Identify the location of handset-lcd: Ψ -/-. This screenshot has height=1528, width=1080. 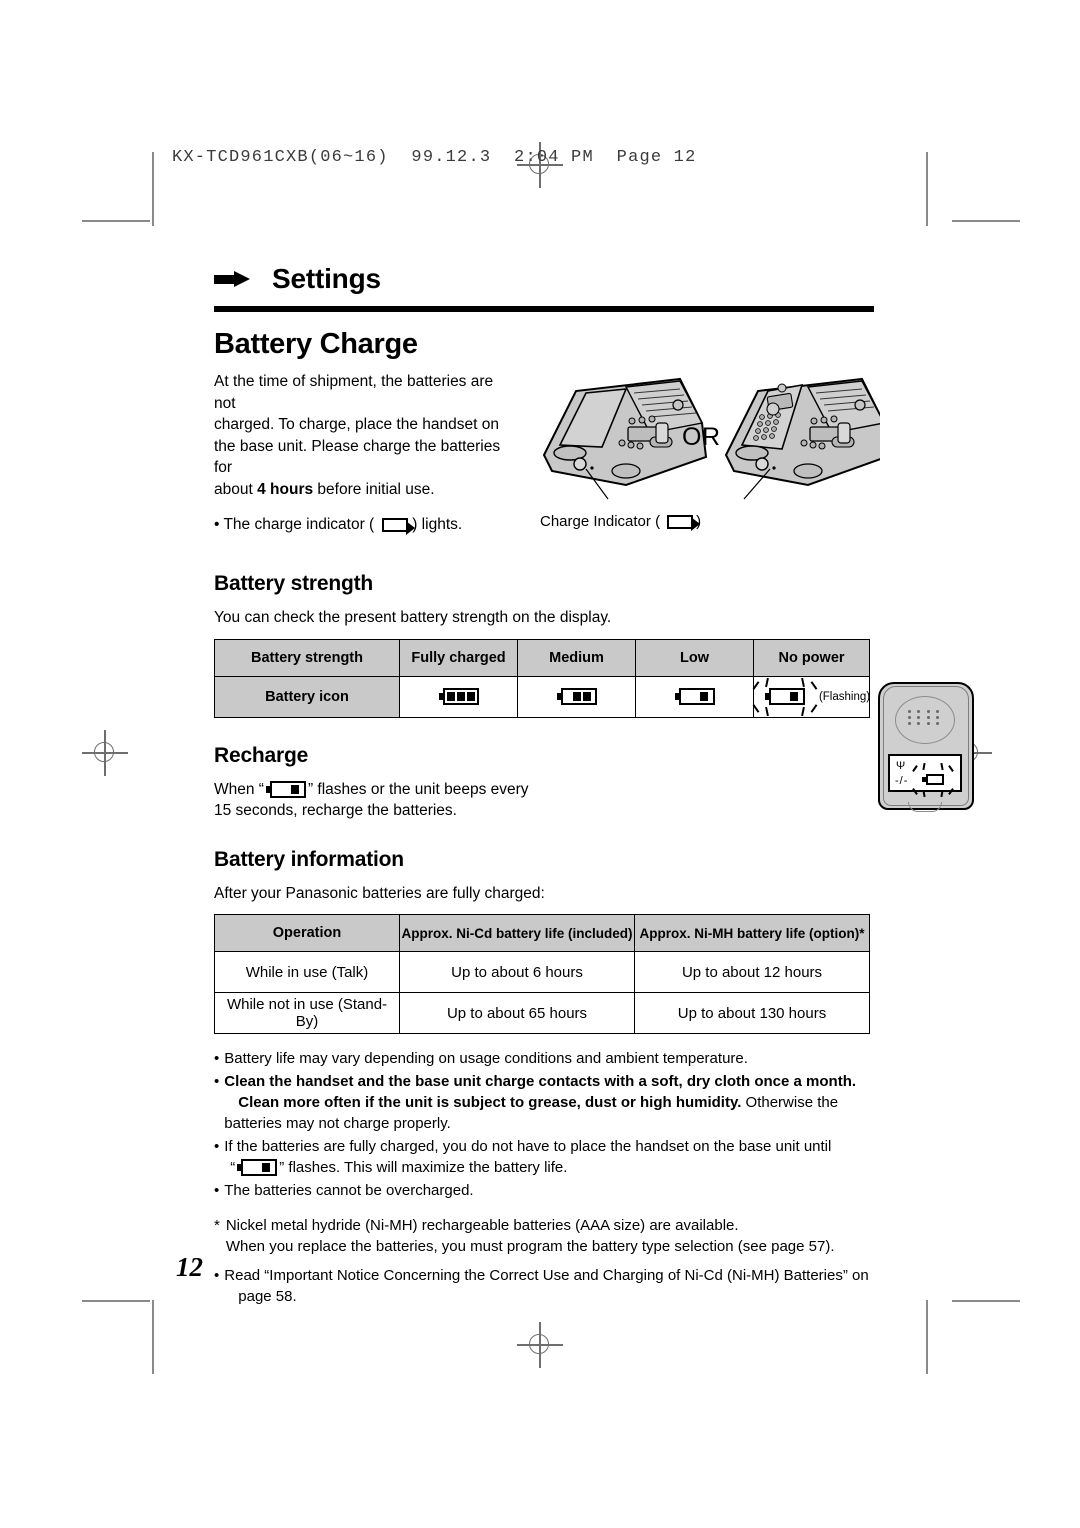
(925, 776).